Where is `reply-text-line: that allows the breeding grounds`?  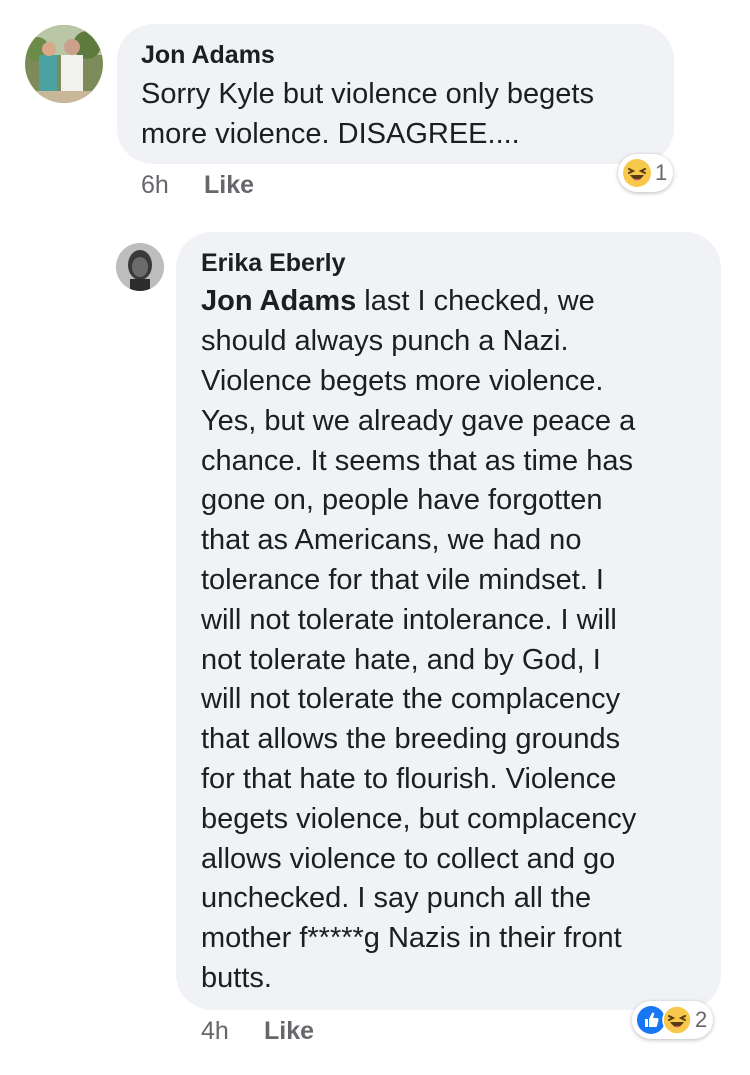
reply-text-line: that allows the breeding grounds is located at coordinates (411, 739).